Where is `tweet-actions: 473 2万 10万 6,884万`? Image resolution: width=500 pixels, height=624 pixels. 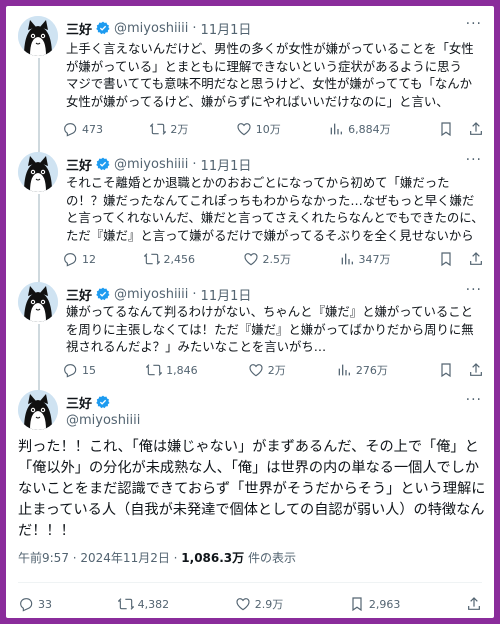
tweet-actions: 473 2万 10万 6,884万 is located at coordinates (273, 129).